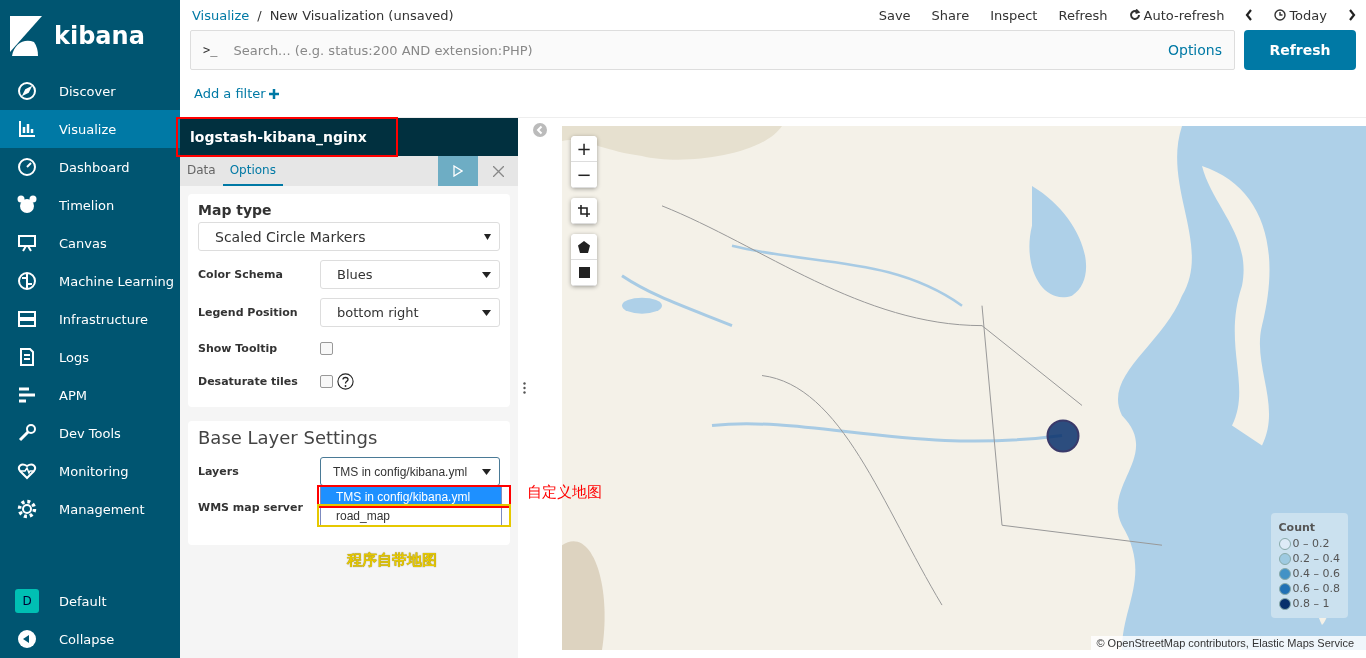  I want to click on auto-refresh-label: Auto-refresh, so click(1184, 15).